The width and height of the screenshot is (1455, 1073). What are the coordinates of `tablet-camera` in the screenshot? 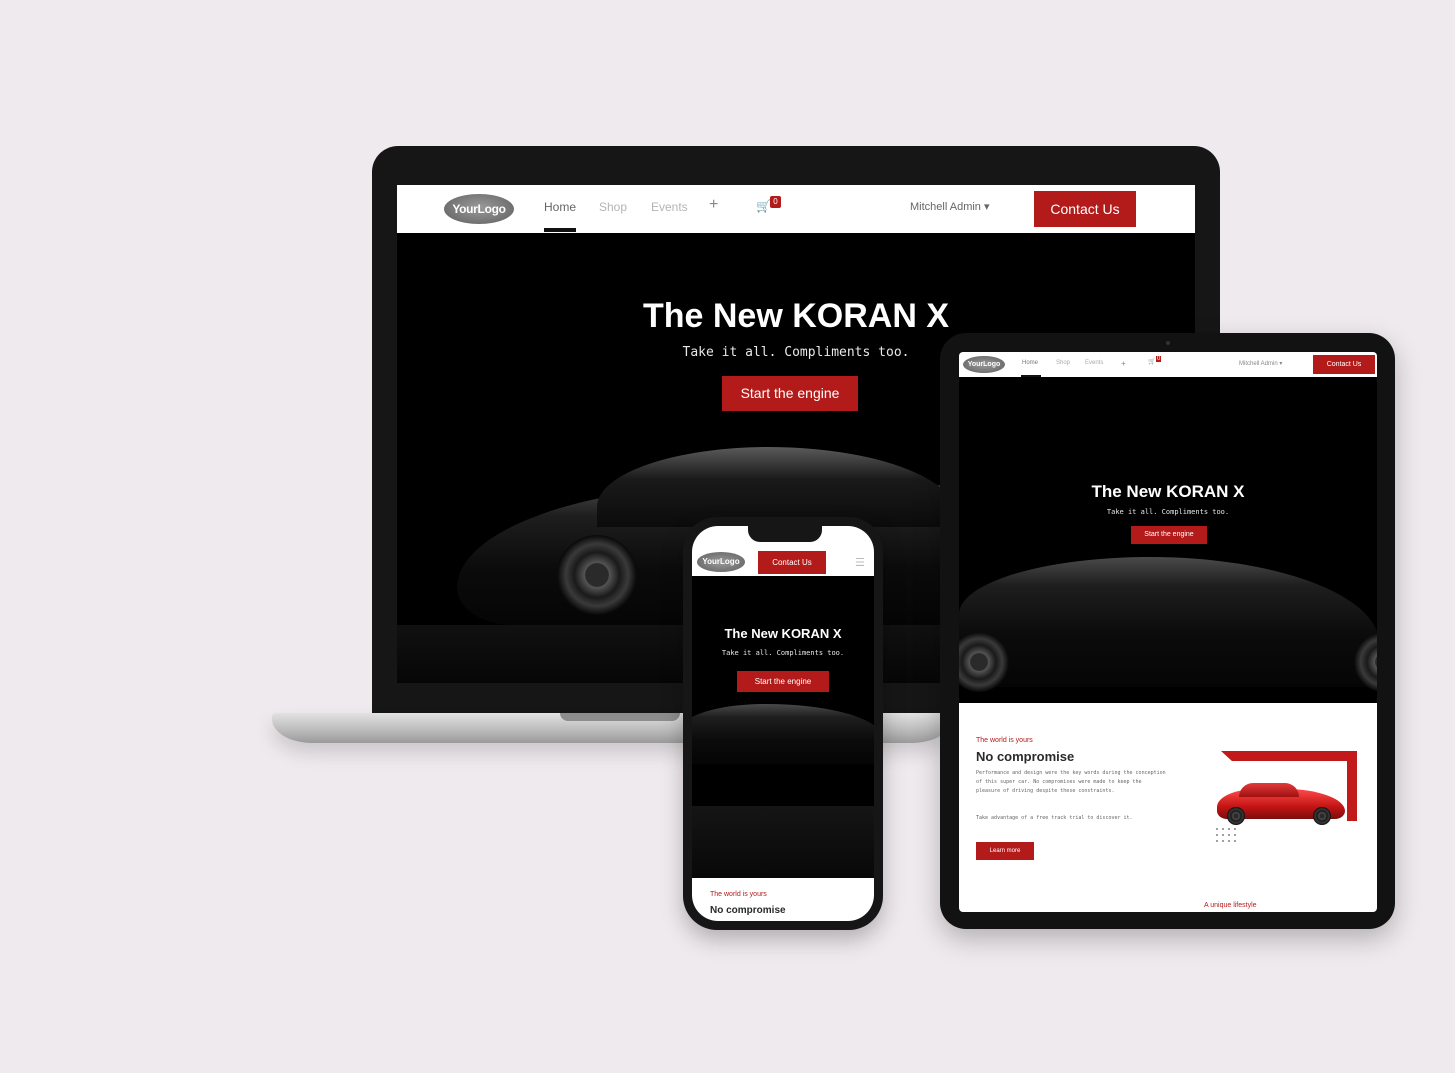 It's located at (1168, 343).